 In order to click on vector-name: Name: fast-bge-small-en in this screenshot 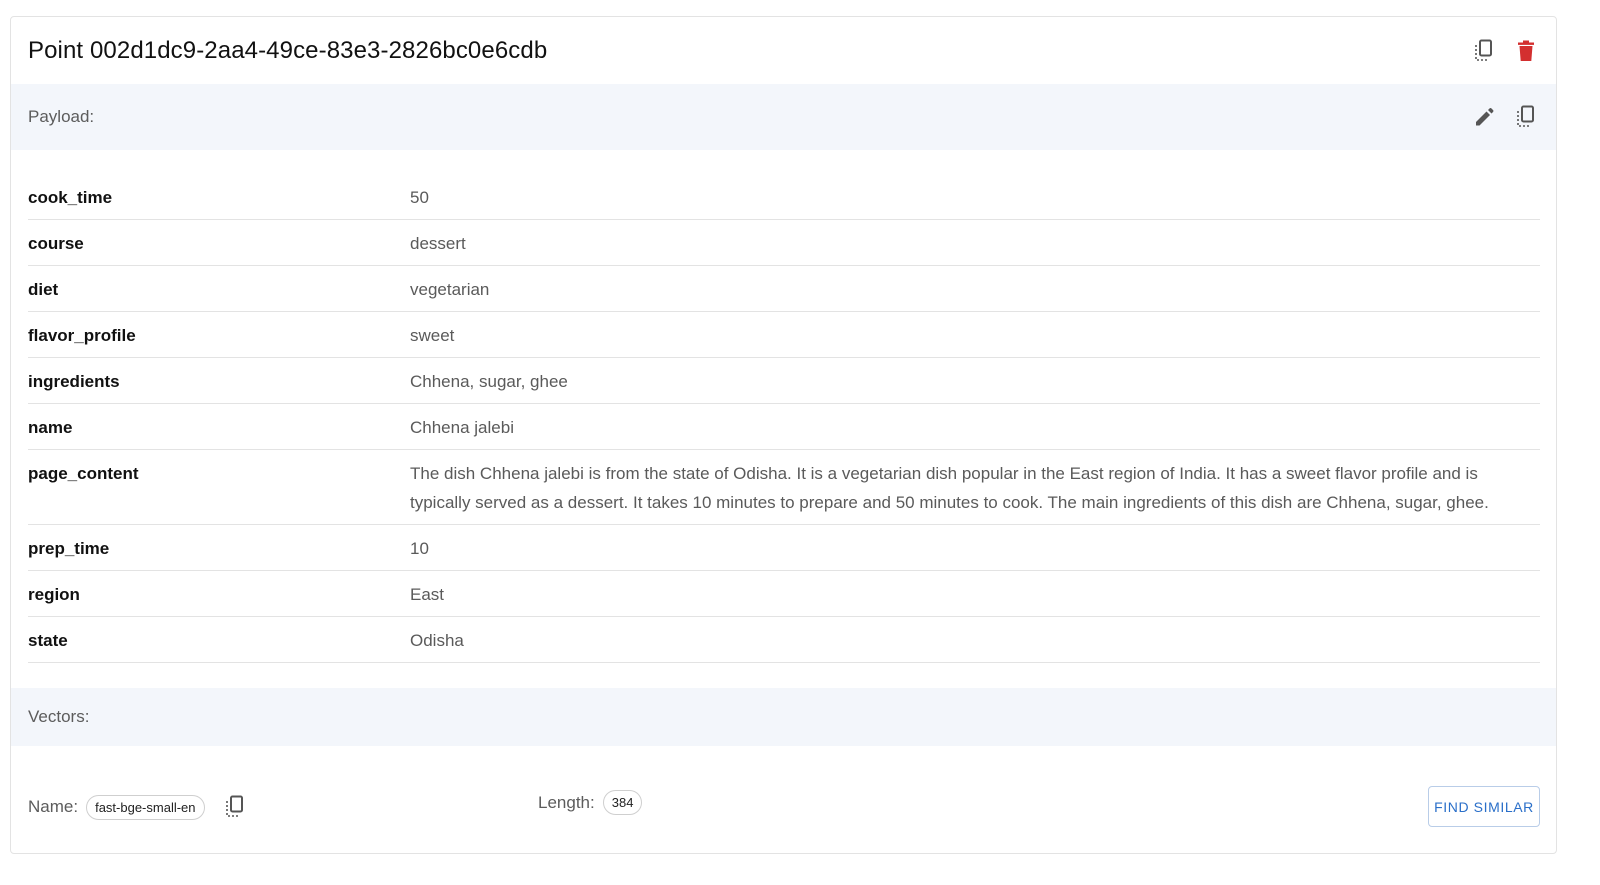, I will do `click(138, 807)`.